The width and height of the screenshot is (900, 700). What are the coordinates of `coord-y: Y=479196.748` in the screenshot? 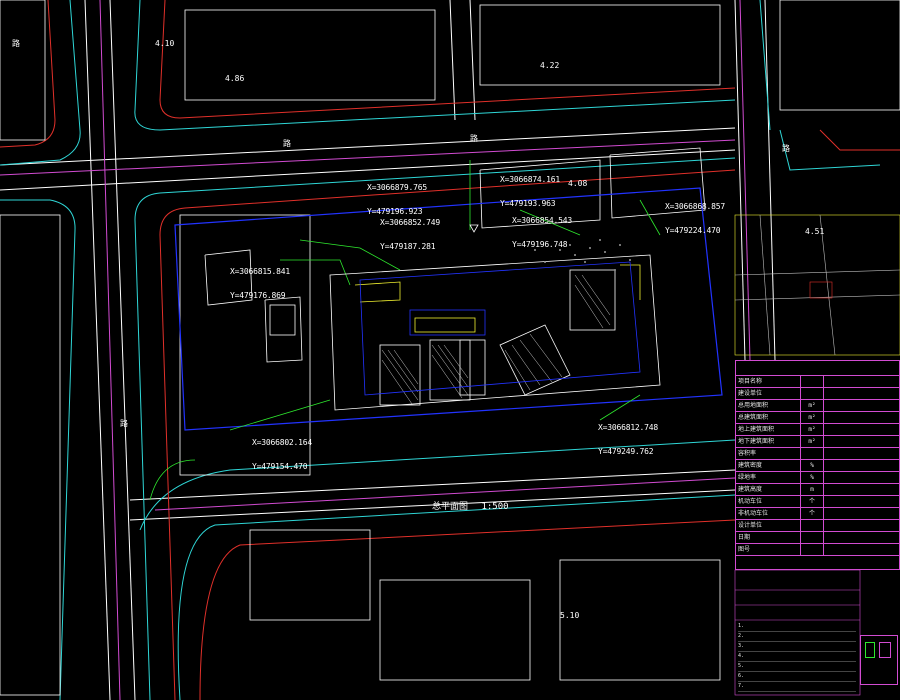 It's located at (540, 244).